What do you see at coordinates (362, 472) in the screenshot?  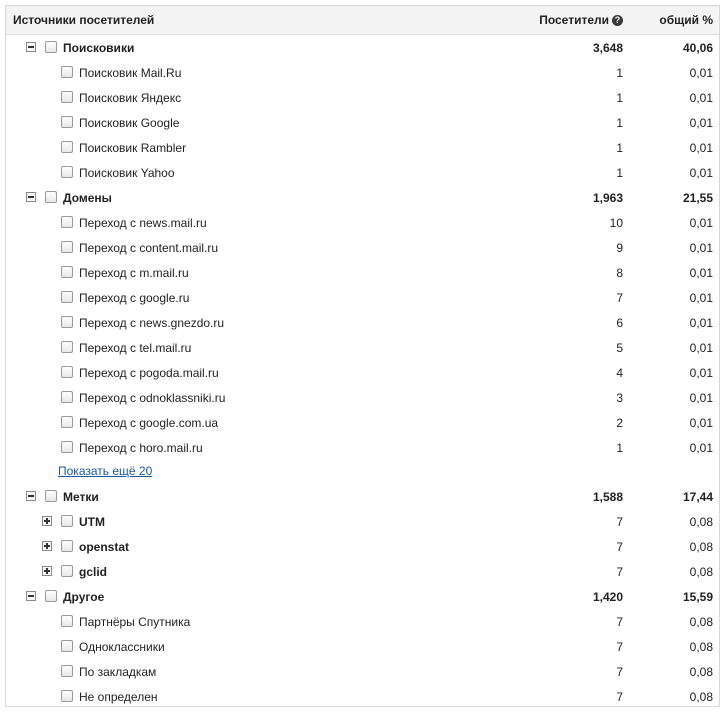 I see `show-more-row: Показать ещё 20` at bounding box center [362, 472].